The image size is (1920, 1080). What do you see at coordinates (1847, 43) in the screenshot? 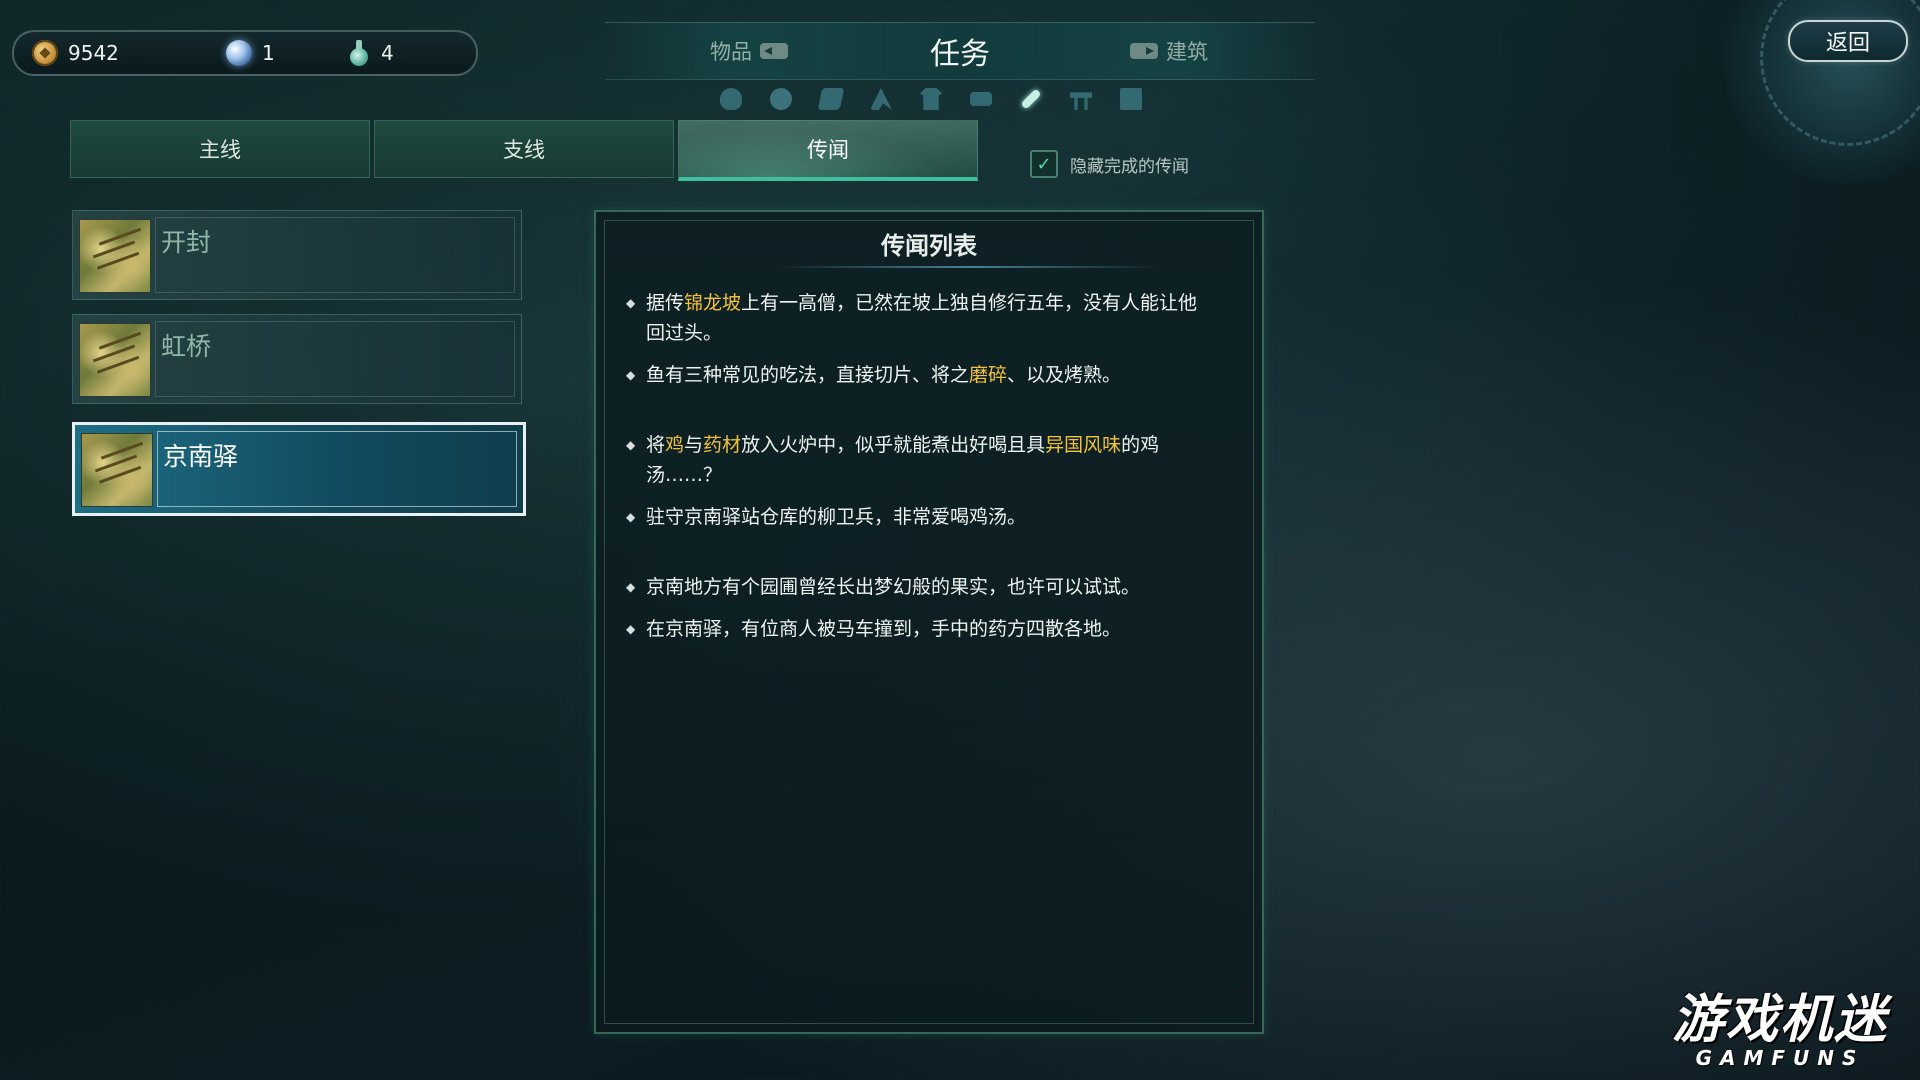
I see `back-button-label: 返回` at bounding box center [1847, 43].